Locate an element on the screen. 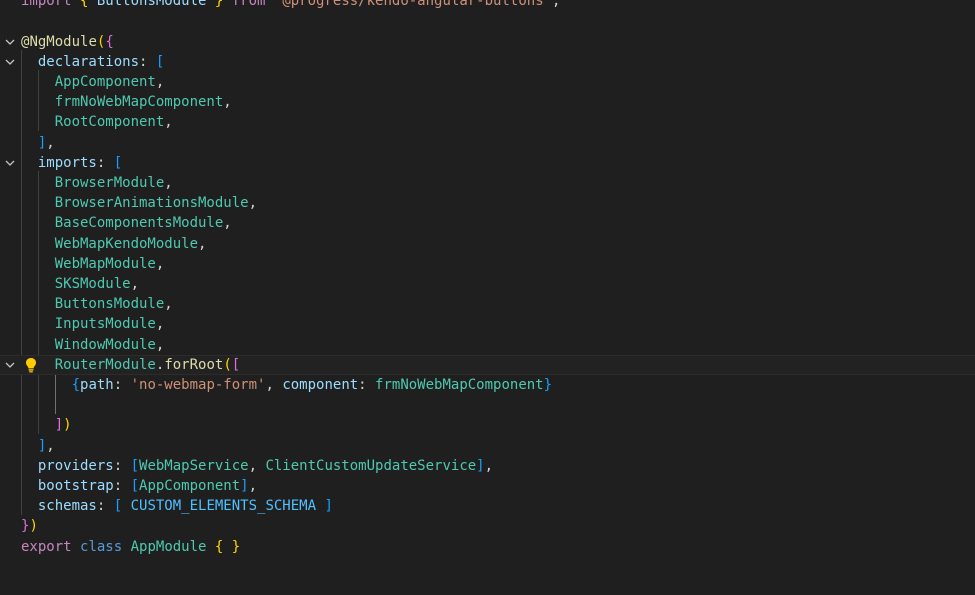 The image size is (975, 595). identifier: BaseComponentsModule is located at coordinates (139, 223).